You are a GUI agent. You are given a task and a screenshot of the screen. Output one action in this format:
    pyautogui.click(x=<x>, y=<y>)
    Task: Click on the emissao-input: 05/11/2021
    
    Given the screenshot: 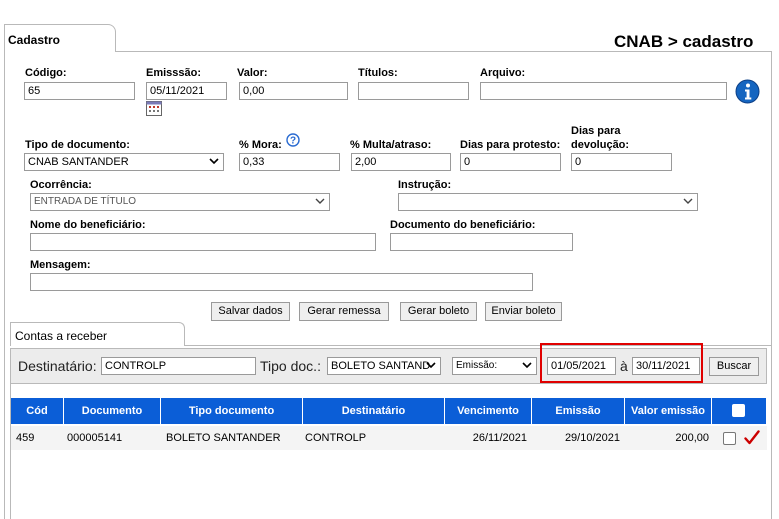 What is the action you would take?
    pyautogui.click(x=186, y=91)
    